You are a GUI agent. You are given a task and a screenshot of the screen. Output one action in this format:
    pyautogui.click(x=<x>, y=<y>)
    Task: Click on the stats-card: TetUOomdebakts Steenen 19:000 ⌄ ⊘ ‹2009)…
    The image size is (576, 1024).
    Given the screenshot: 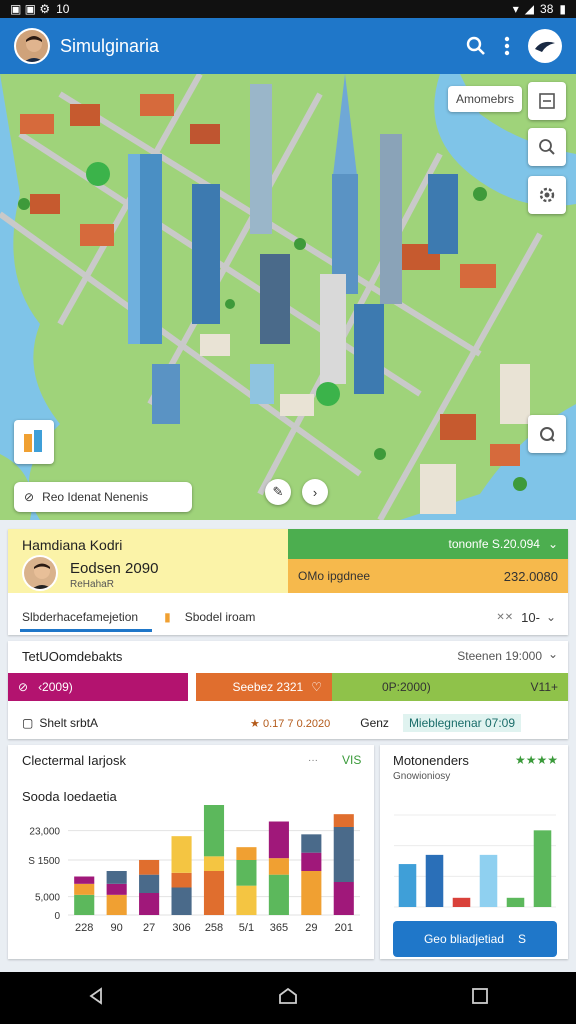 What is the action you would take?
    pyautogui.click(x=288, y=690)
    